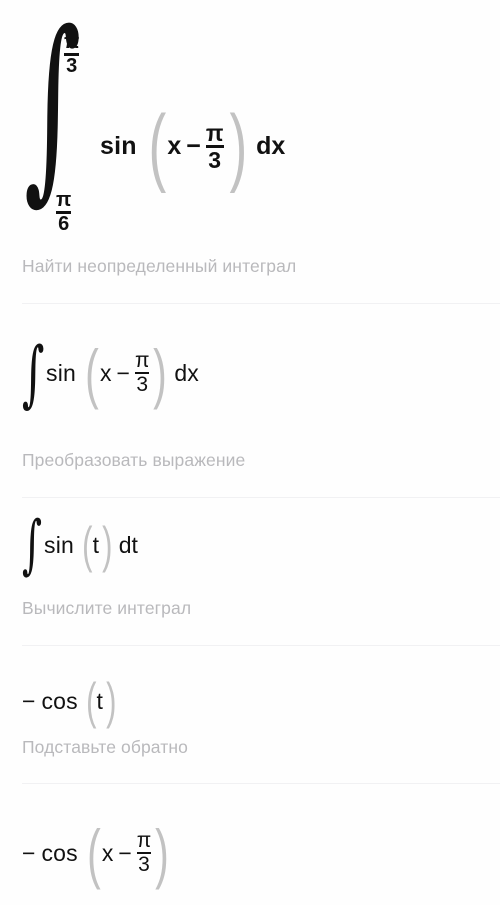 This screenshot has width=500, height=905. I want to click on step-expression-substituted-integral: ∫ sin ( t ) dt, so click(80, 545).